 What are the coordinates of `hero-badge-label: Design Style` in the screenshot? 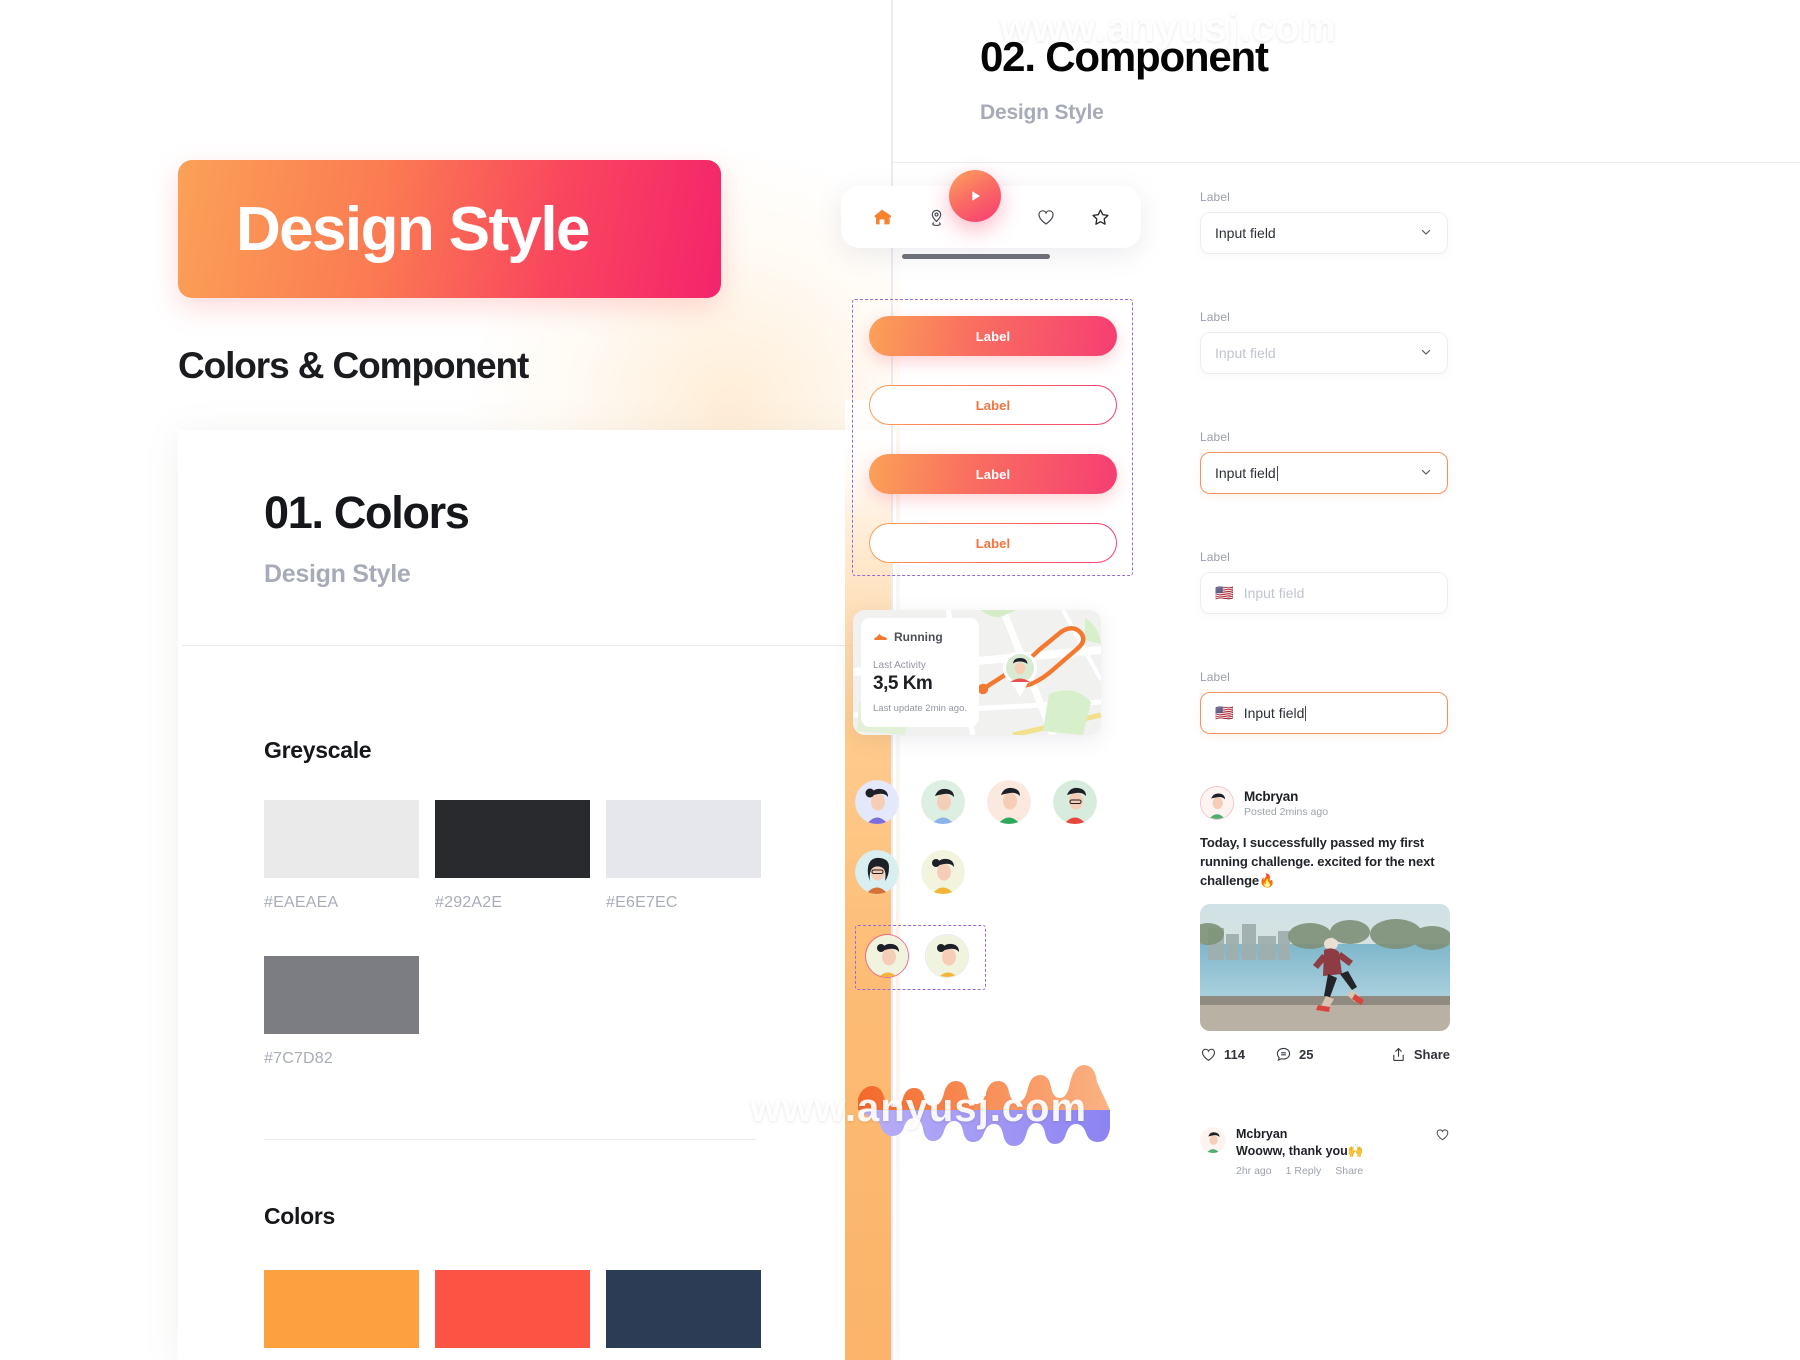 It's located at (413, 229).